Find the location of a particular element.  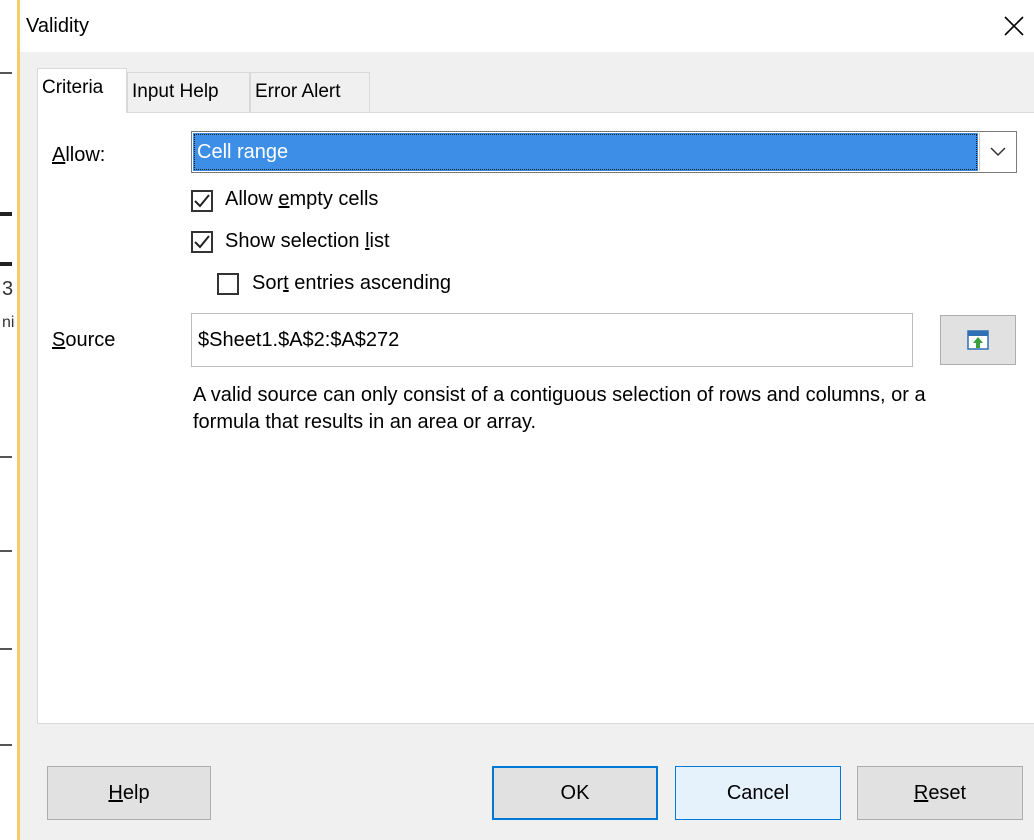

allow-label: Allow: is located at coordinates (79, 155).